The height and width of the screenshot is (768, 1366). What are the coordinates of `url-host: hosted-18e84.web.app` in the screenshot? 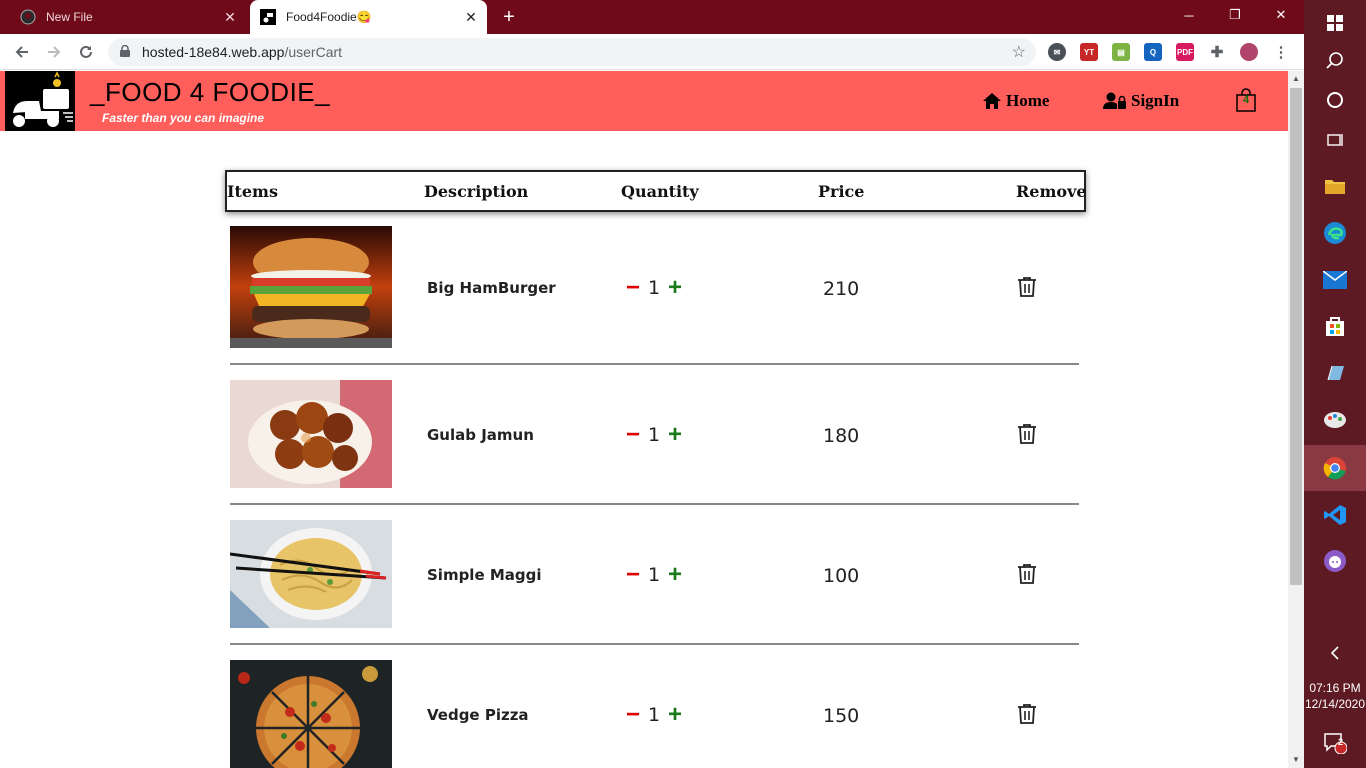 It's located at (213, 52).